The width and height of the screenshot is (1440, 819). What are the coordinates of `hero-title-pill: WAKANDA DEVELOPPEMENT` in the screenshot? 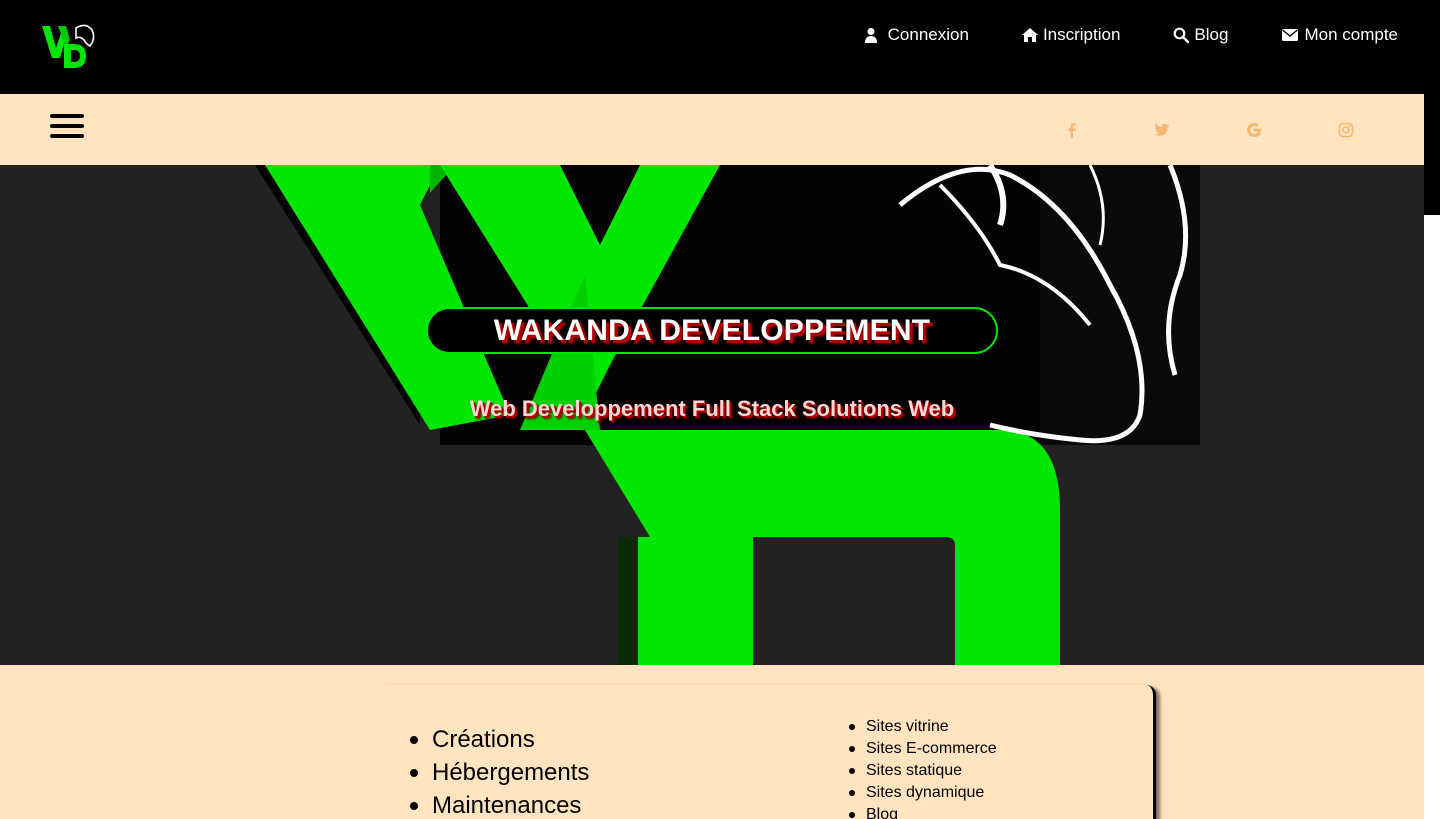 It's located at (712, 330).